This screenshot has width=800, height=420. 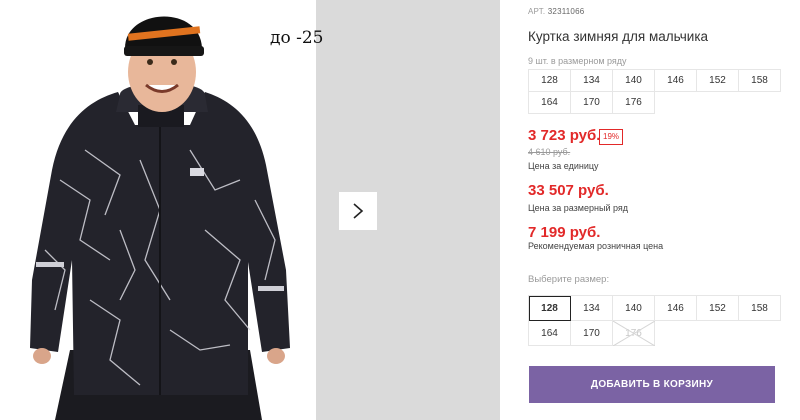 I want to click on sku-label: АРТ., so click(x=537, y=11).